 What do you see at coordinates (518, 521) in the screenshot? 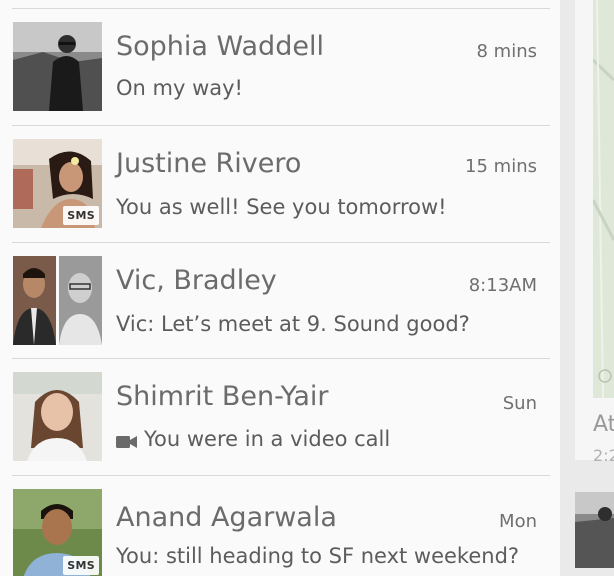
I see `message-time: Mon` at bounding box center [518, 521].